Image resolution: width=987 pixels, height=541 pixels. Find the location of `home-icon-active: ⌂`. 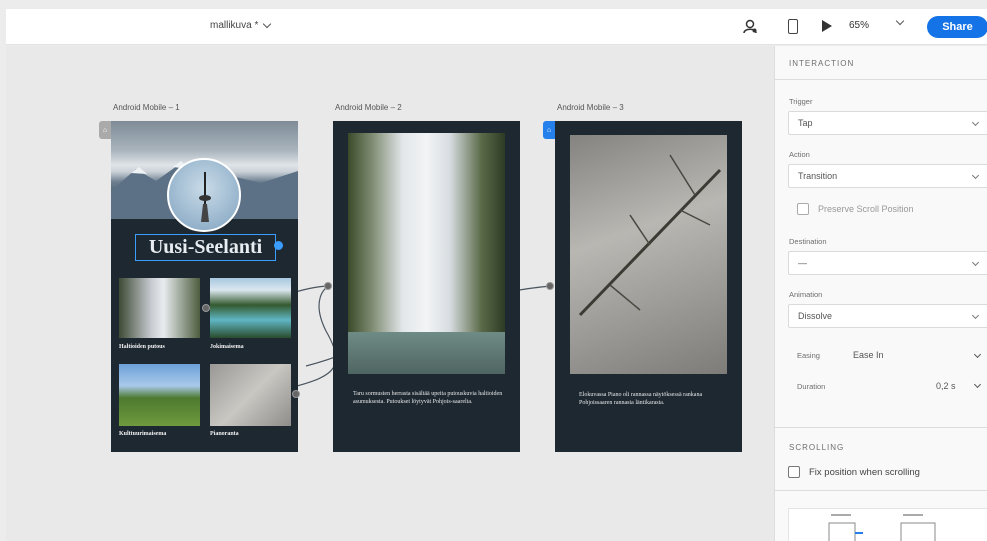

home-icon-active: ⌂ is located at coordinates (549, 130).